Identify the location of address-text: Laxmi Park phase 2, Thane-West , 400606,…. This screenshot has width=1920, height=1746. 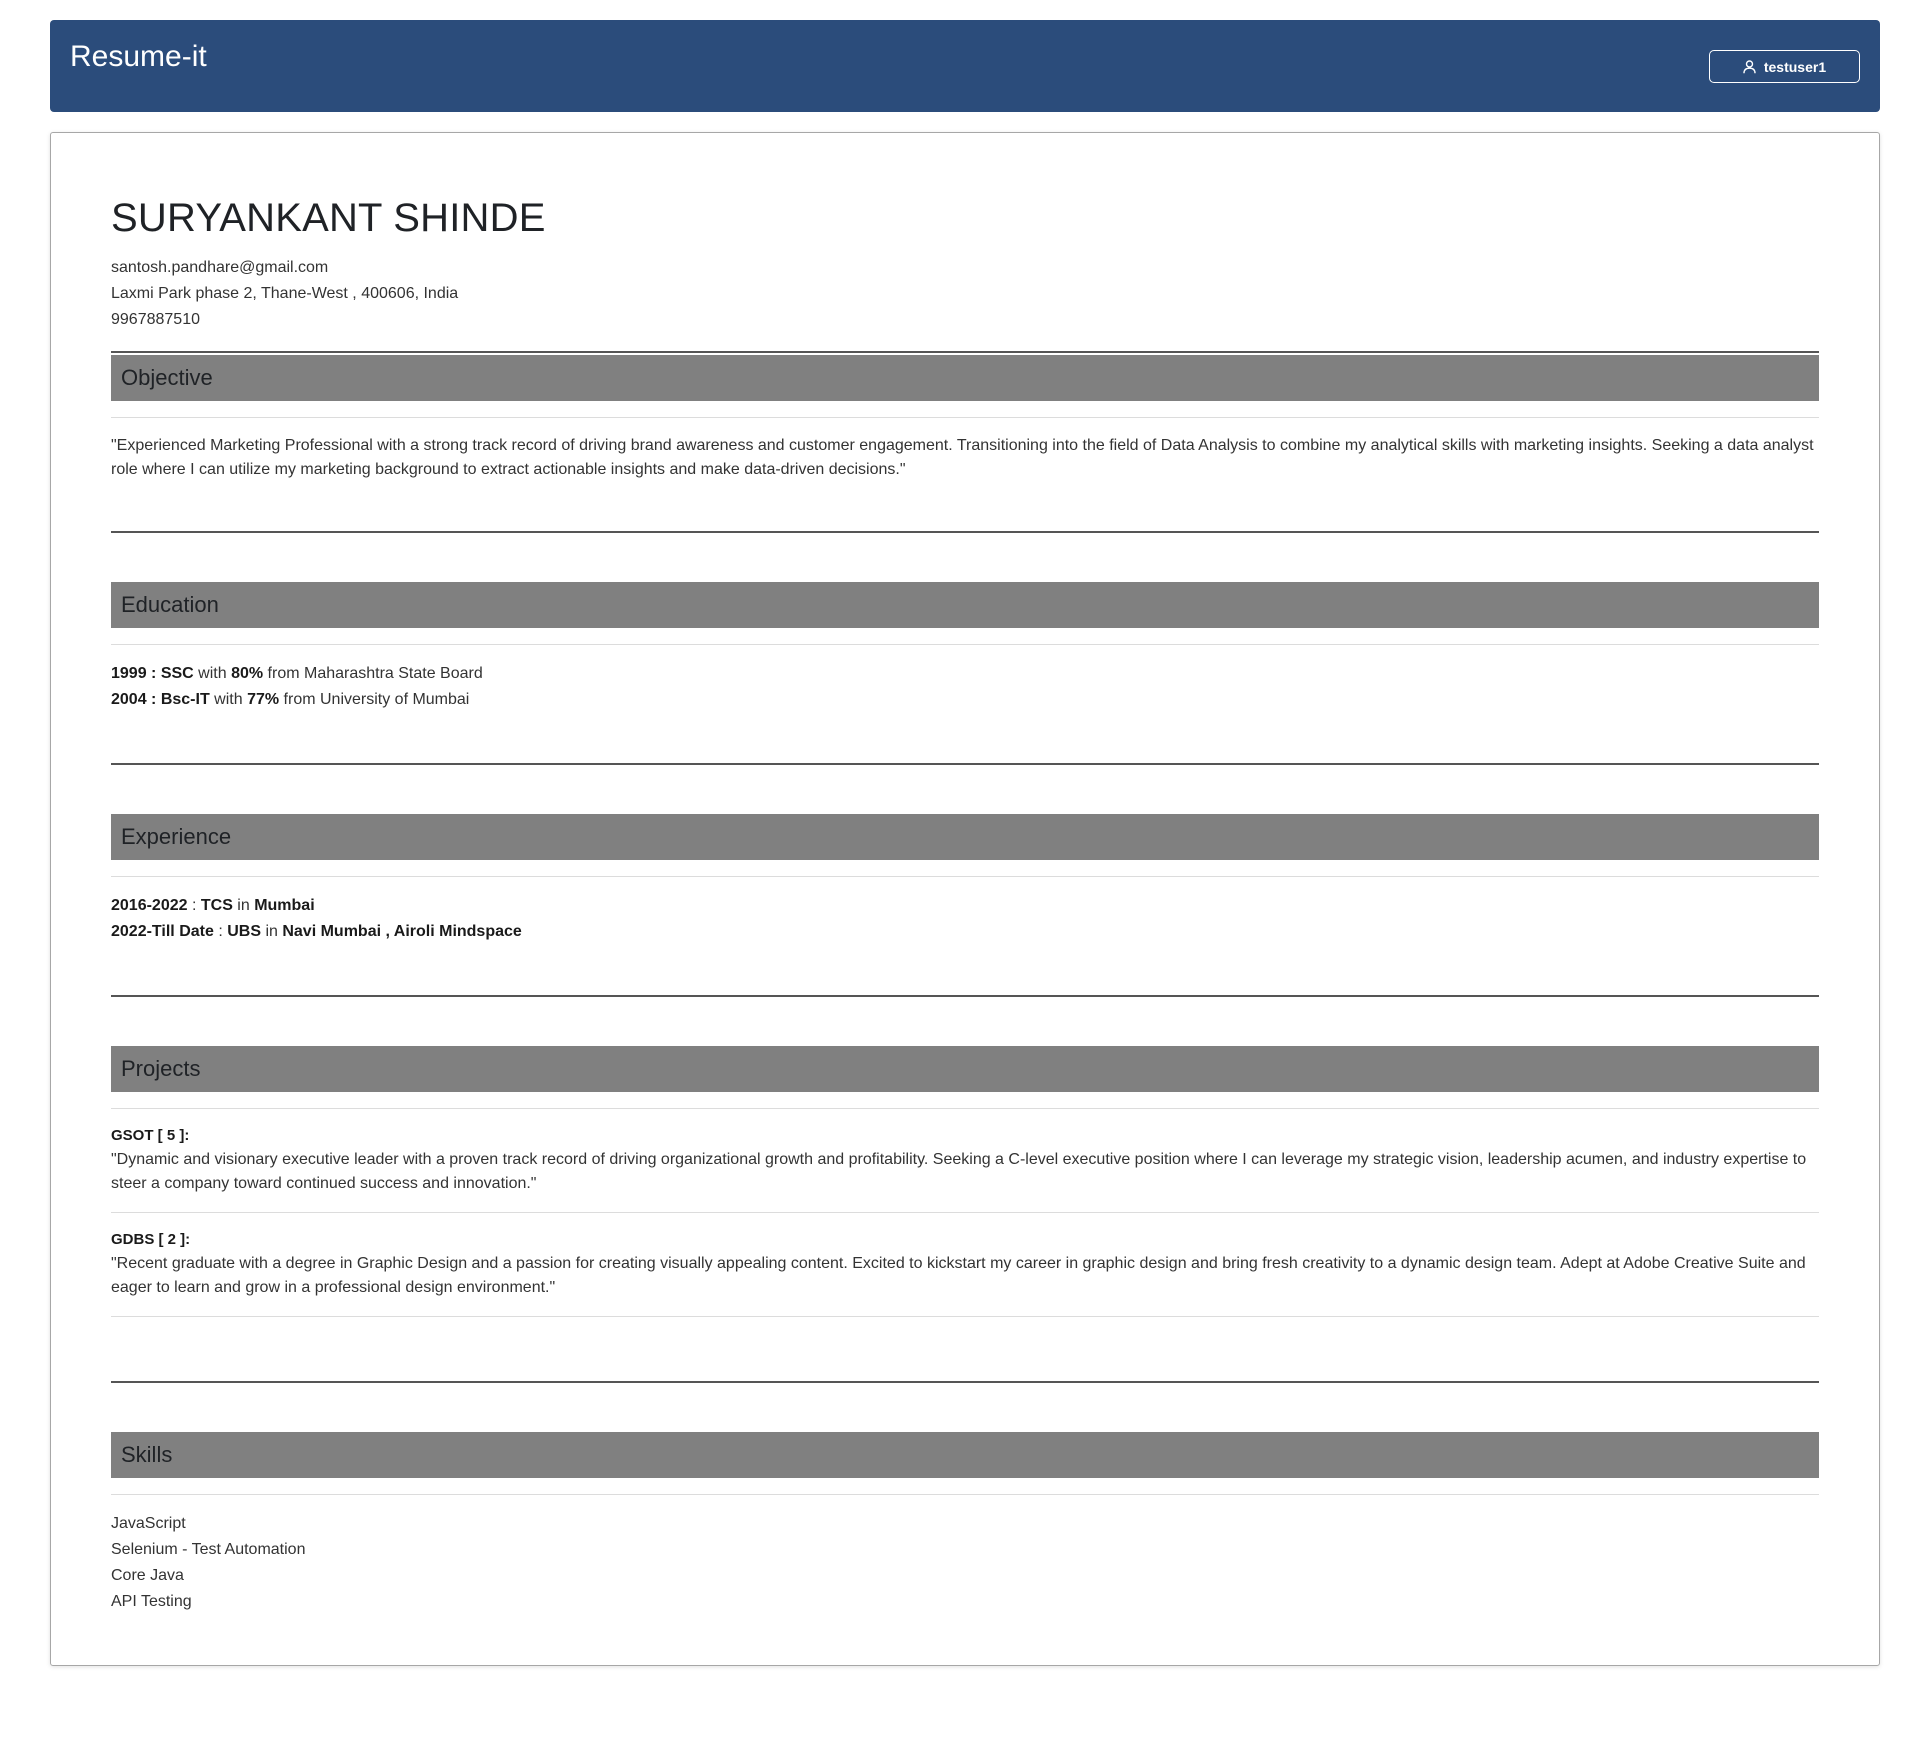
(285, 293).